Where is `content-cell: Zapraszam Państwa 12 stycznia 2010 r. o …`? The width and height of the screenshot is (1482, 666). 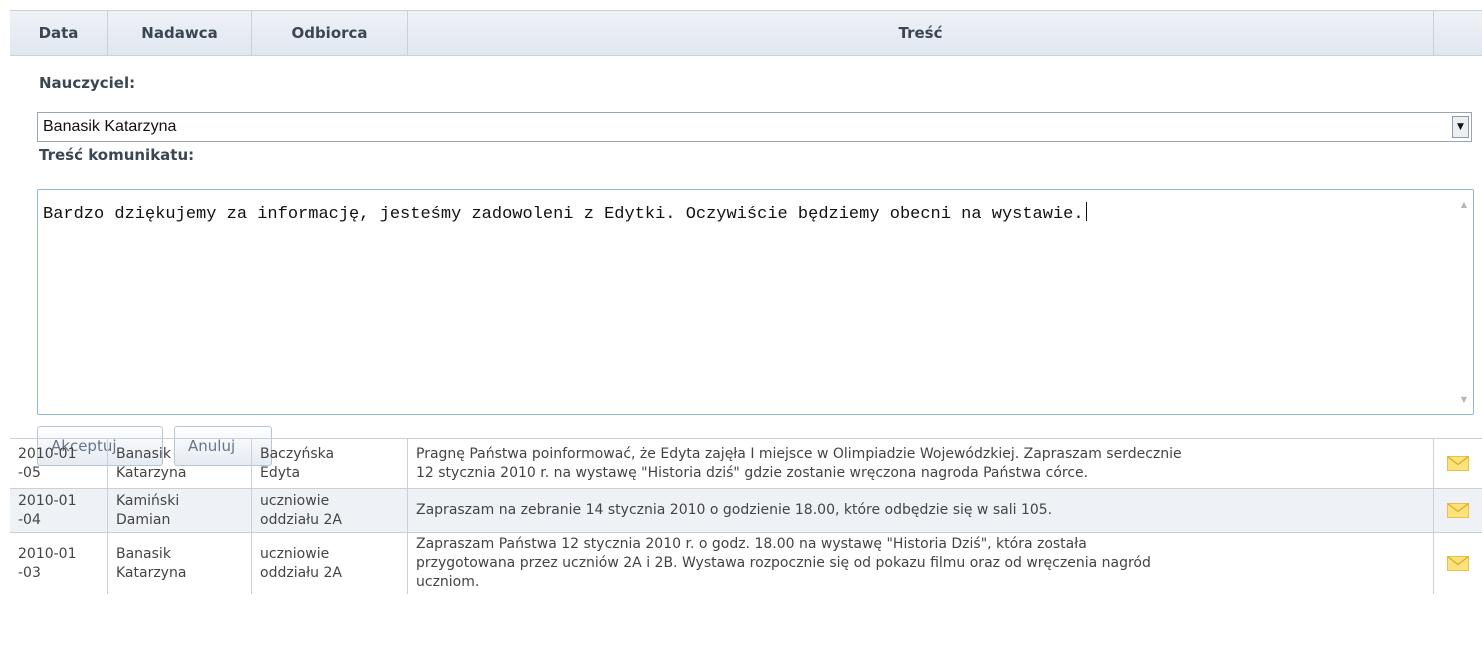 content-cell: Zapraszam Państwa 12 stycznia 2010 r. o … is located at coordinates (921, 563).